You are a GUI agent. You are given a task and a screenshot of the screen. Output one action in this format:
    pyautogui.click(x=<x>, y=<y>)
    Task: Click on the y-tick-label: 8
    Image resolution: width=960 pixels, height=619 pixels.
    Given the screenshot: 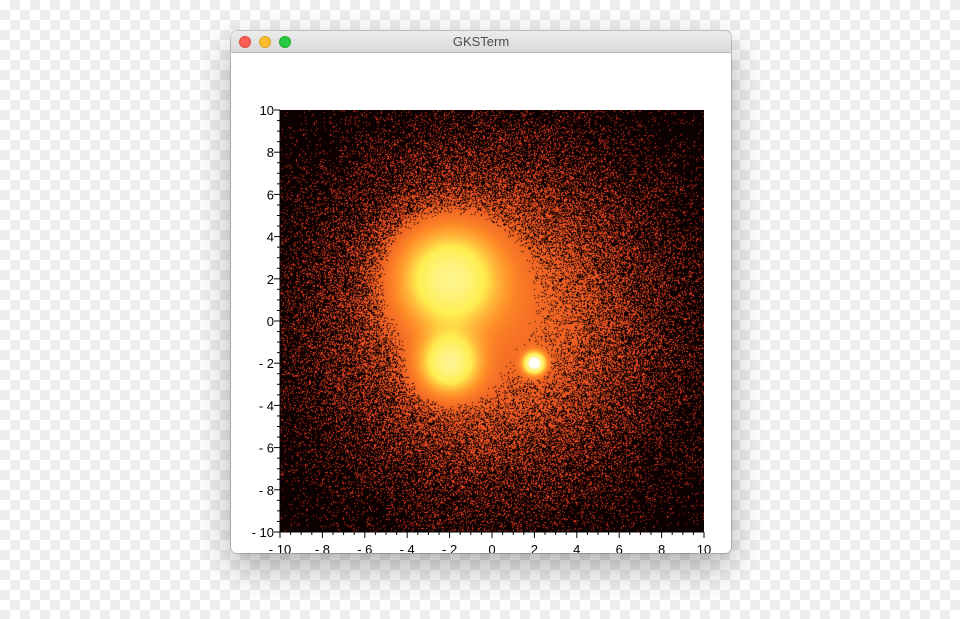 What is the action you would take?
    pyautogui.click(x=270, y=152)
    